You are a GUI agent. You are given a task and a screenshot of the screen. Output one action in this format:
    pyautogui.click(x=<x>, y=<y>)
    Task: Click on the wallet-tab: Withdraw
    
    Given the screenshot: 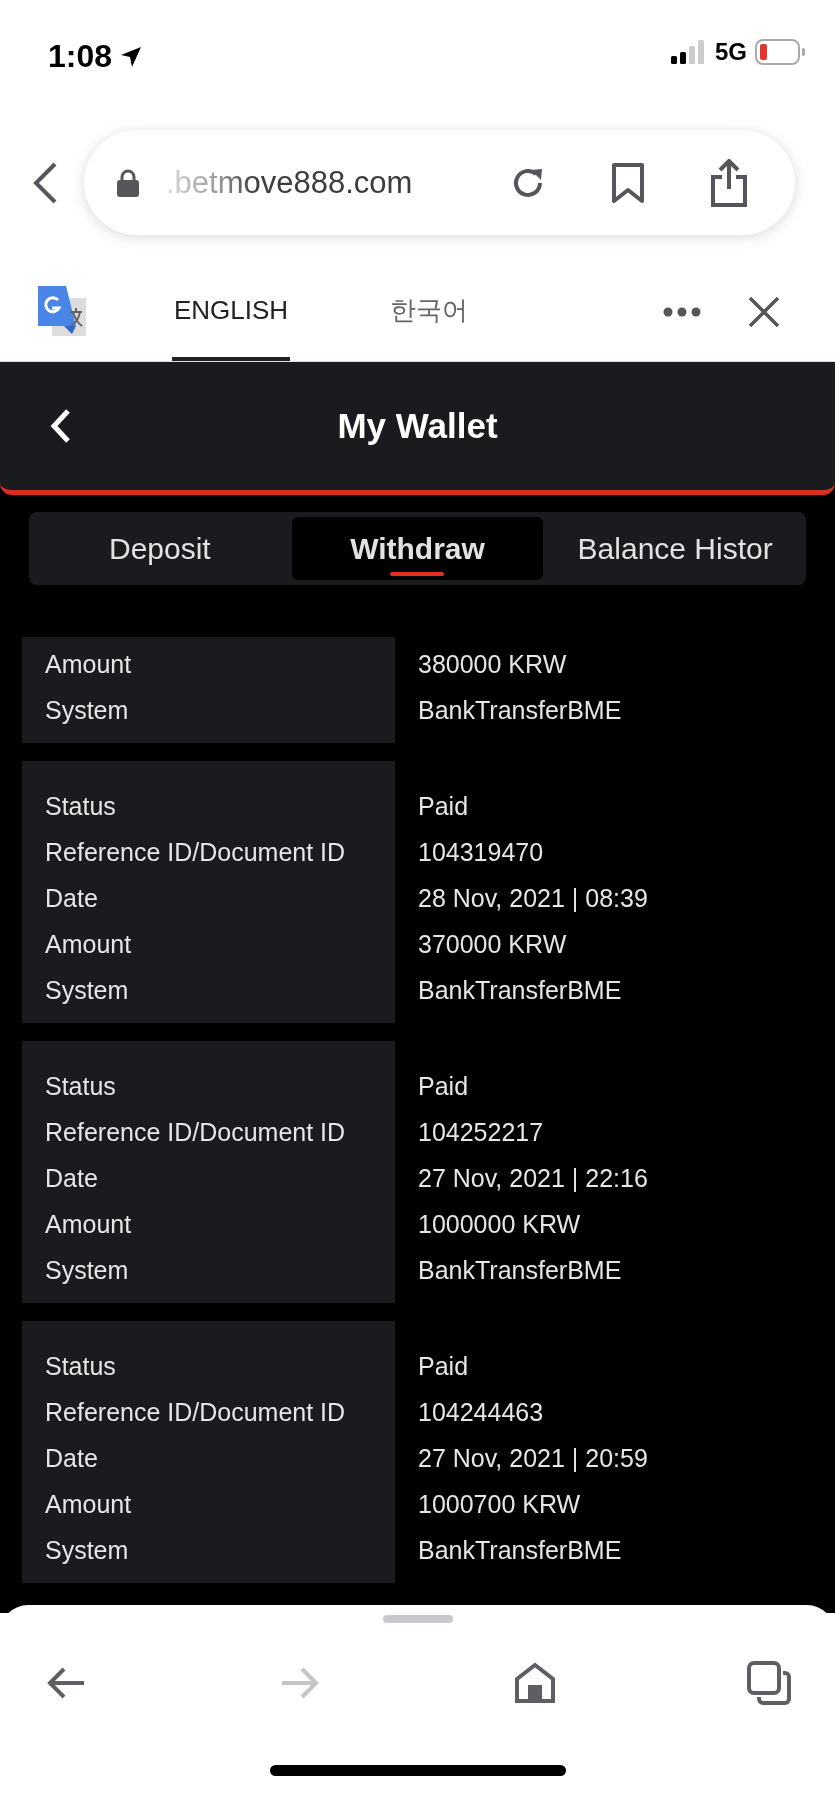 What is the action you would take?
    pyautogui.click(x=417, y=548)
    